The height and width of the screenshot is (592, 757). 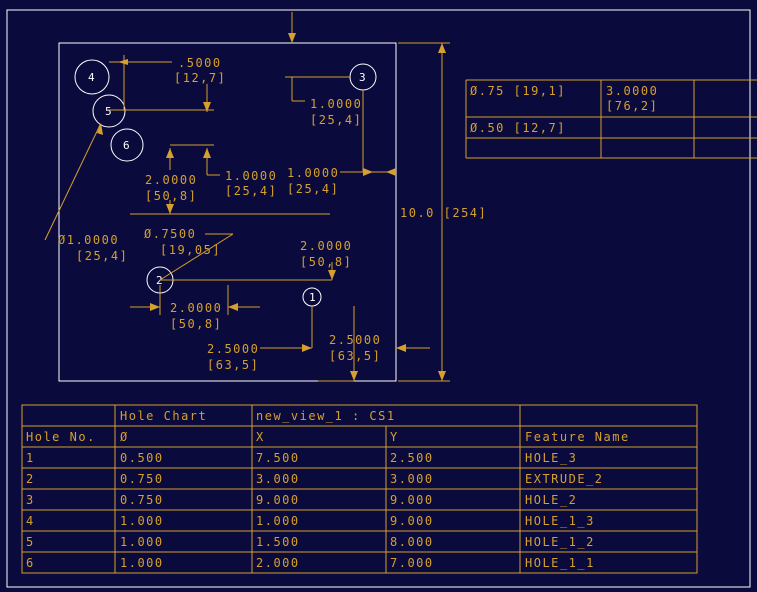 What do you see at coordinates (412, 563) in the screenshot?
I see `row6-y: 7.000` at bounding box center [412, 563].